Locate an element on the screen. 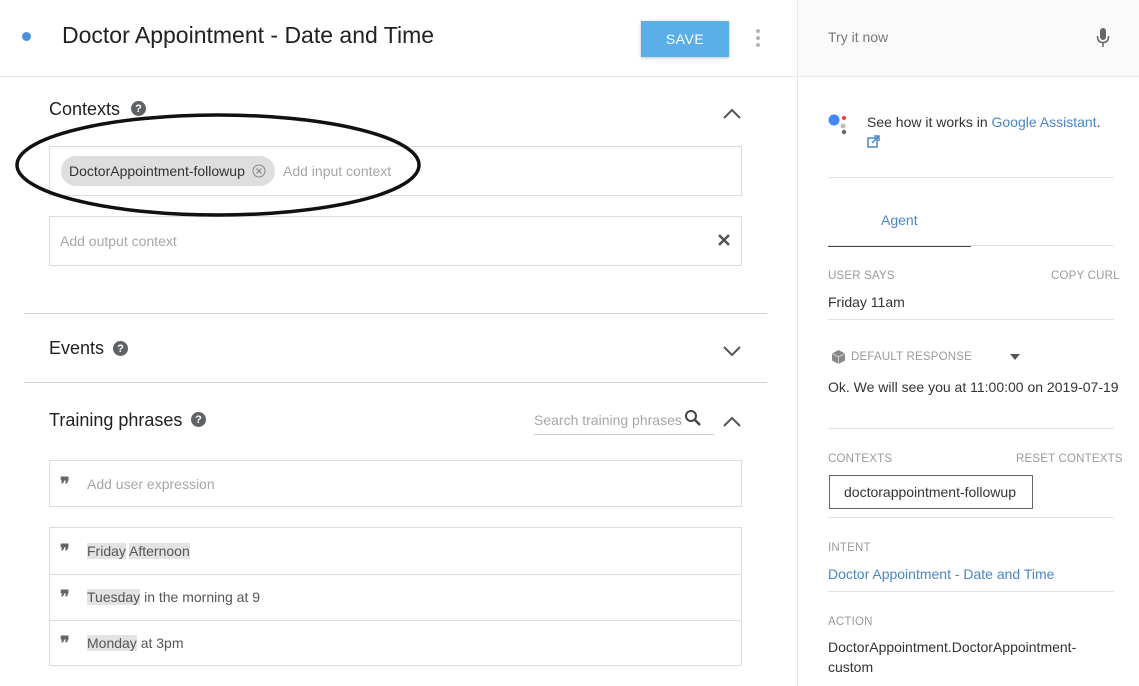 The width and height of the screenshot is (1139, 686). entity-annotation: Tuesday is located at coordinates (114, 597).